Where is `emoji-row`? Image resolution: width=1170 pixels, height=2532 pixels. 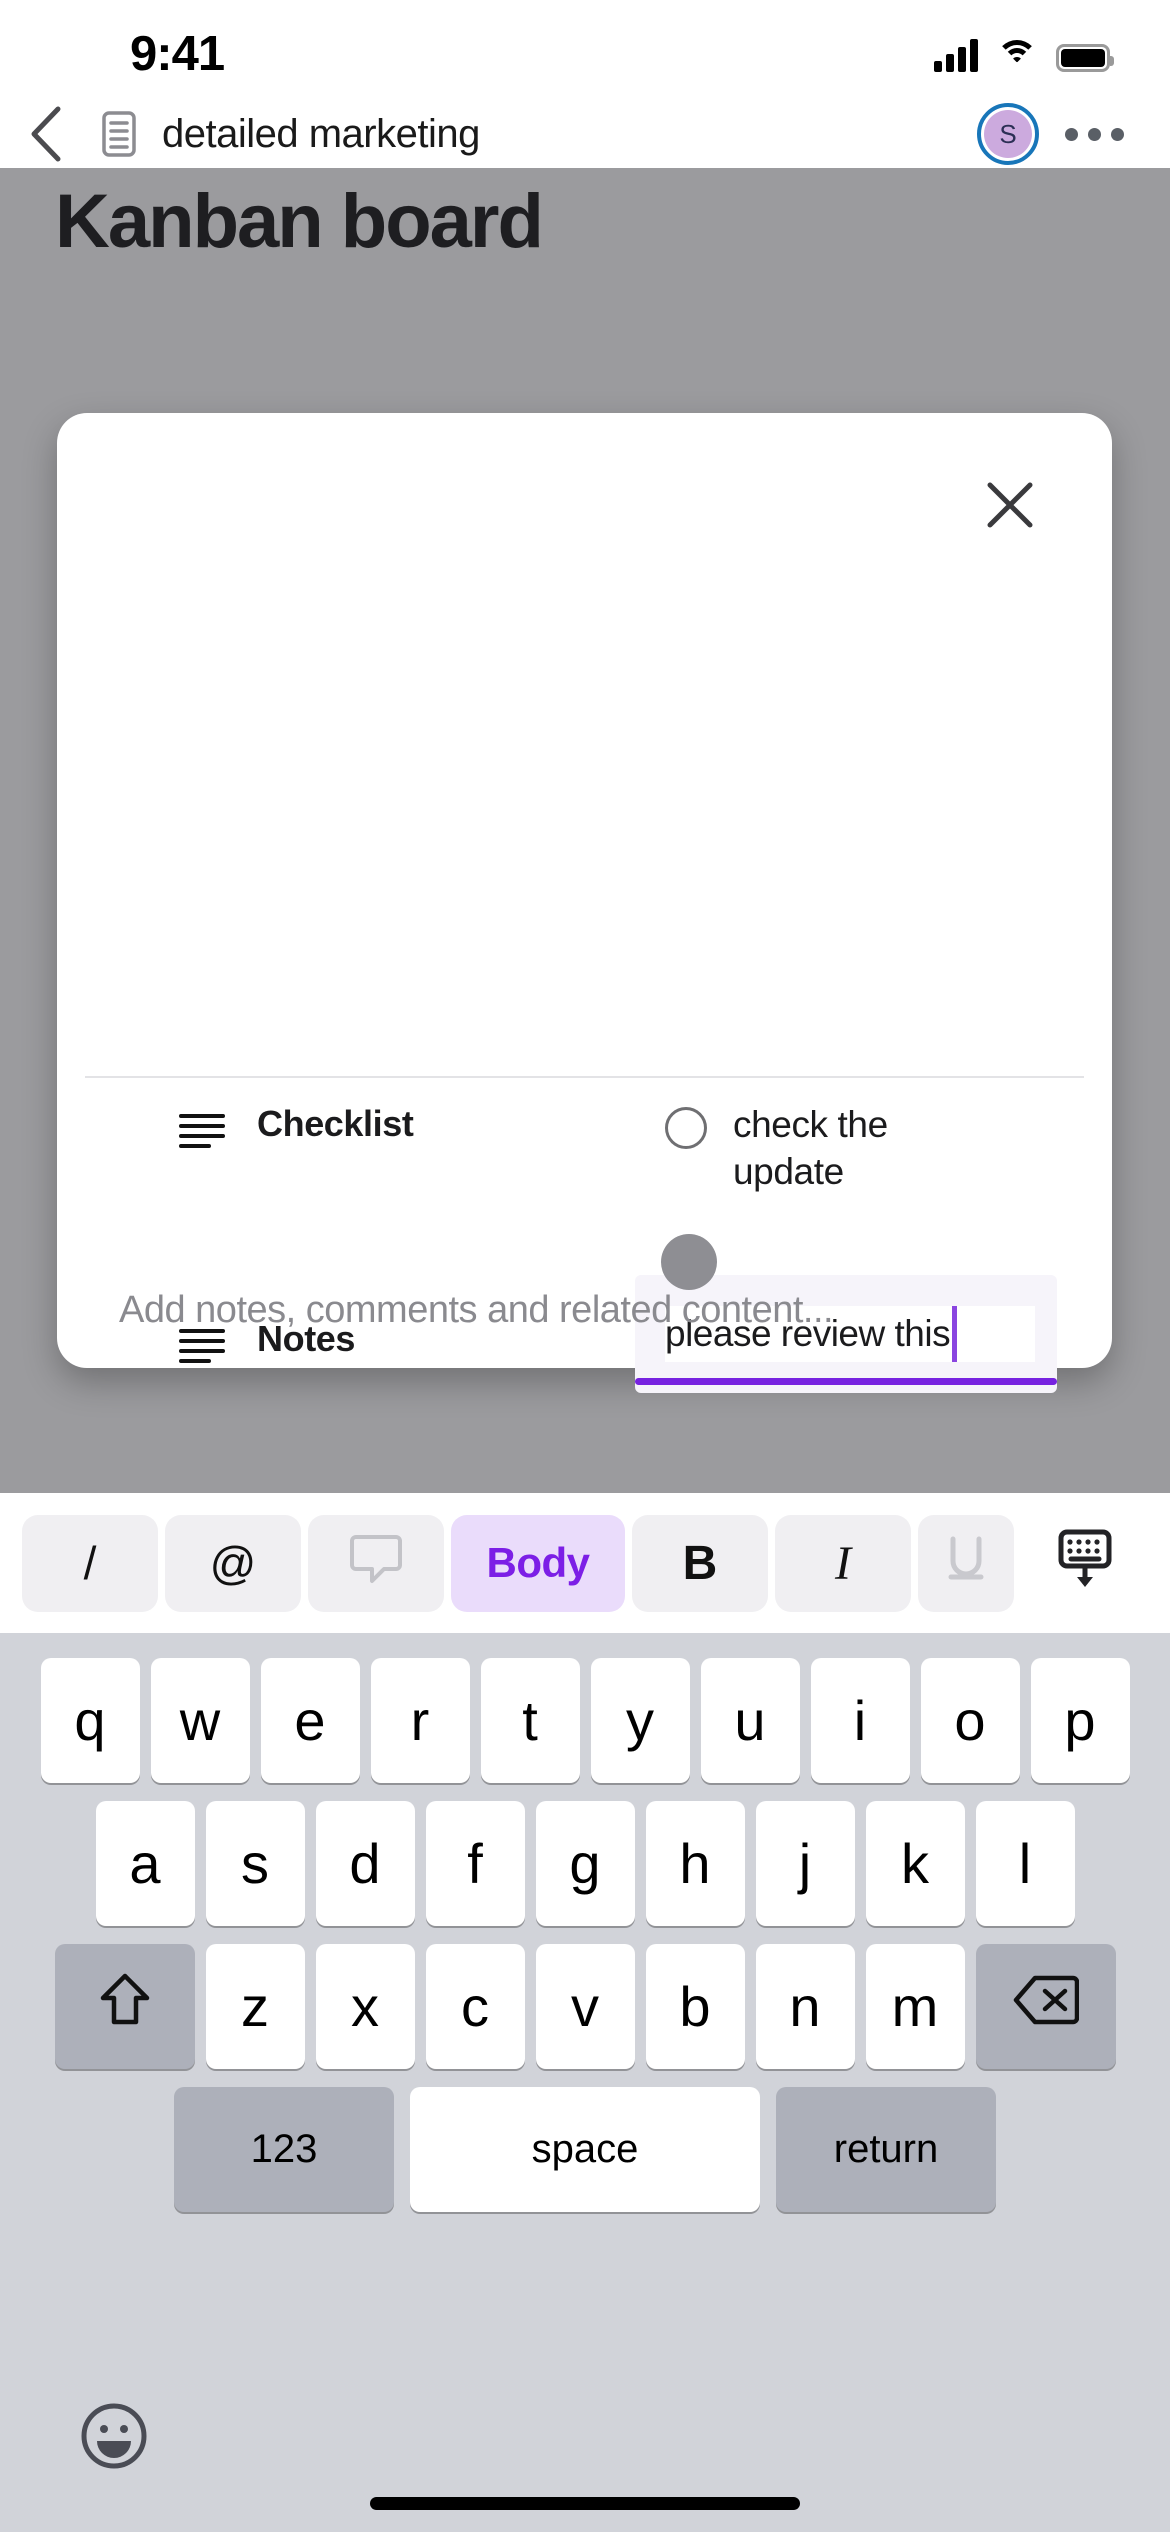
emoji-row is located at coordinates (585, 2438).